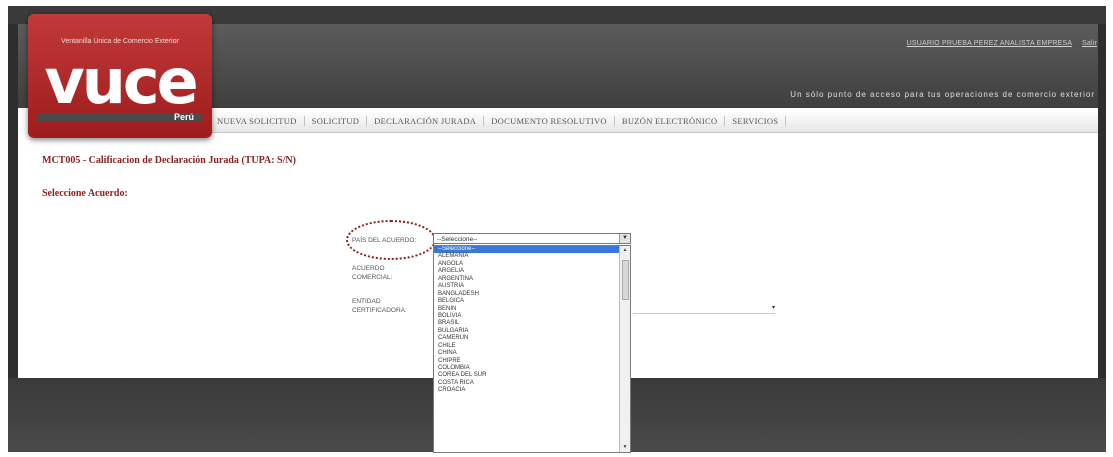 Image resolution: width=1113 pixels, height=457 pixels. What do you see at coordinates (85, 193) in the screenshot?
I see `section-label: Seleccione Acuerdo:` at bounding box center [85, 193].